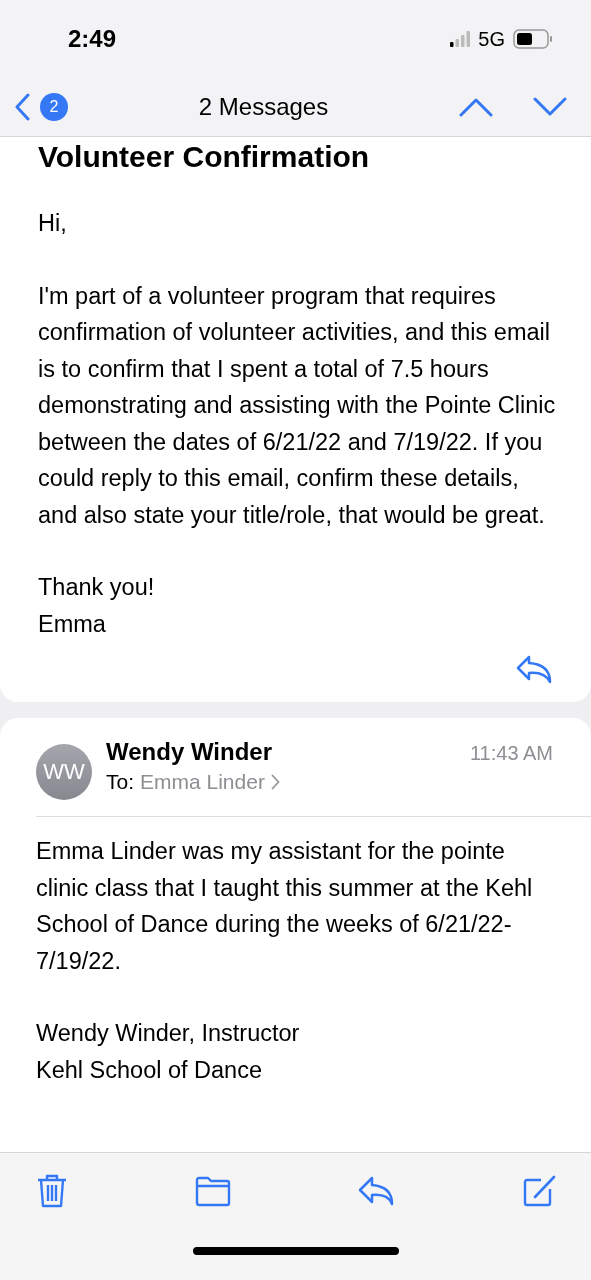 Image resolution: width=591 pixels, height=1280 pixels. I want to click on email-paragraph: Wendy Winder, Instructor Kehl School of Dance, so click(168, 1052).